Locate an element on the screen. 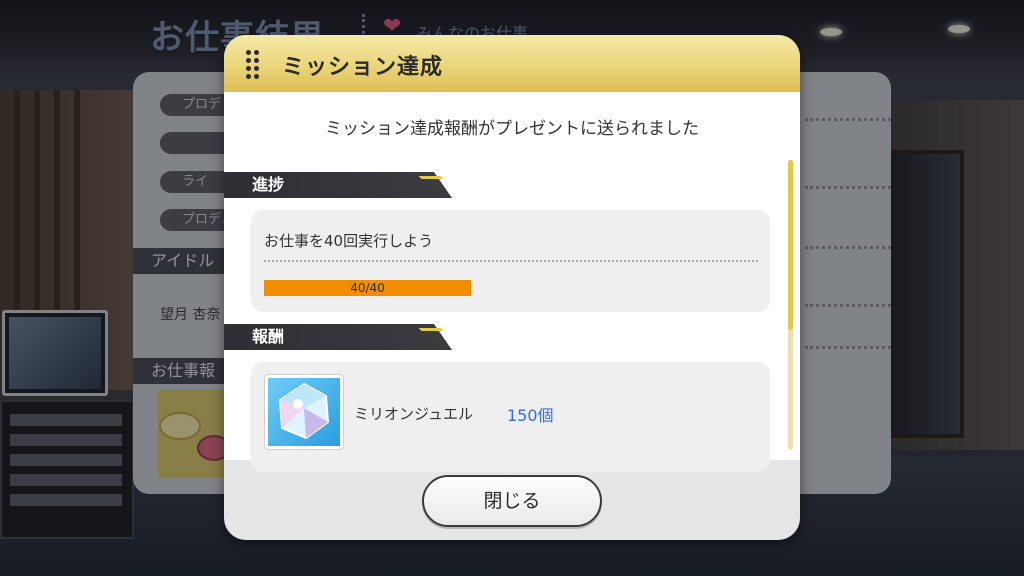  scrollbar is located at coordinates (790, 305).